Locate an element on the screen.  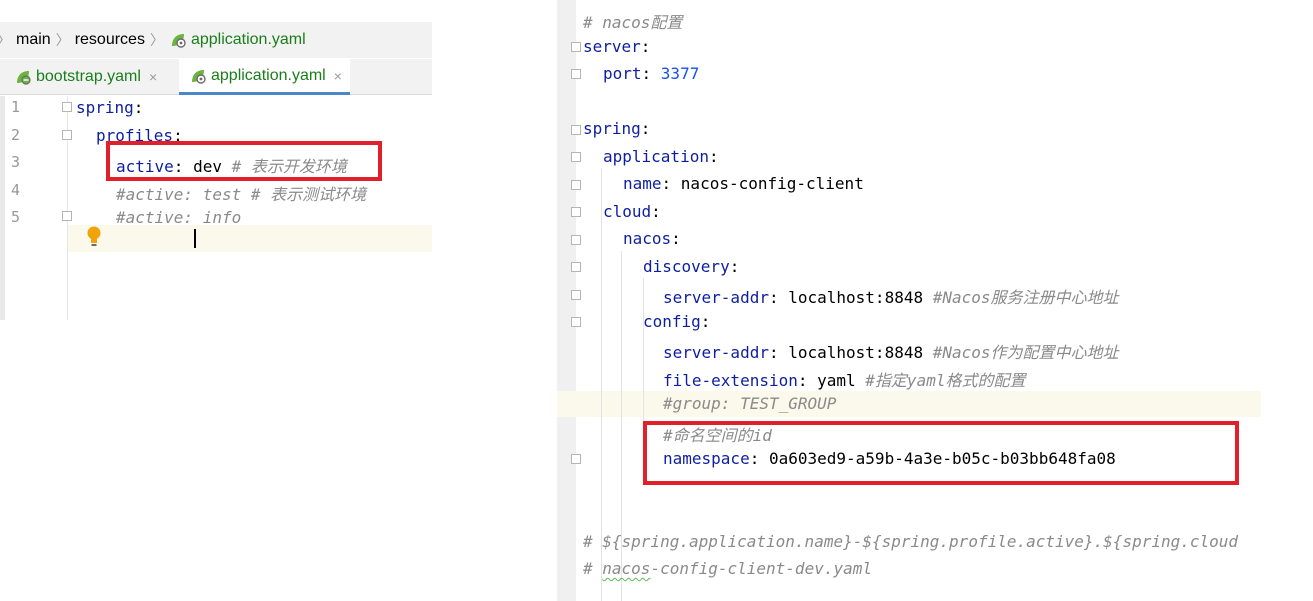
code-line: # nacos-config-client-dev.yaml is located at coordinates (727, 568).